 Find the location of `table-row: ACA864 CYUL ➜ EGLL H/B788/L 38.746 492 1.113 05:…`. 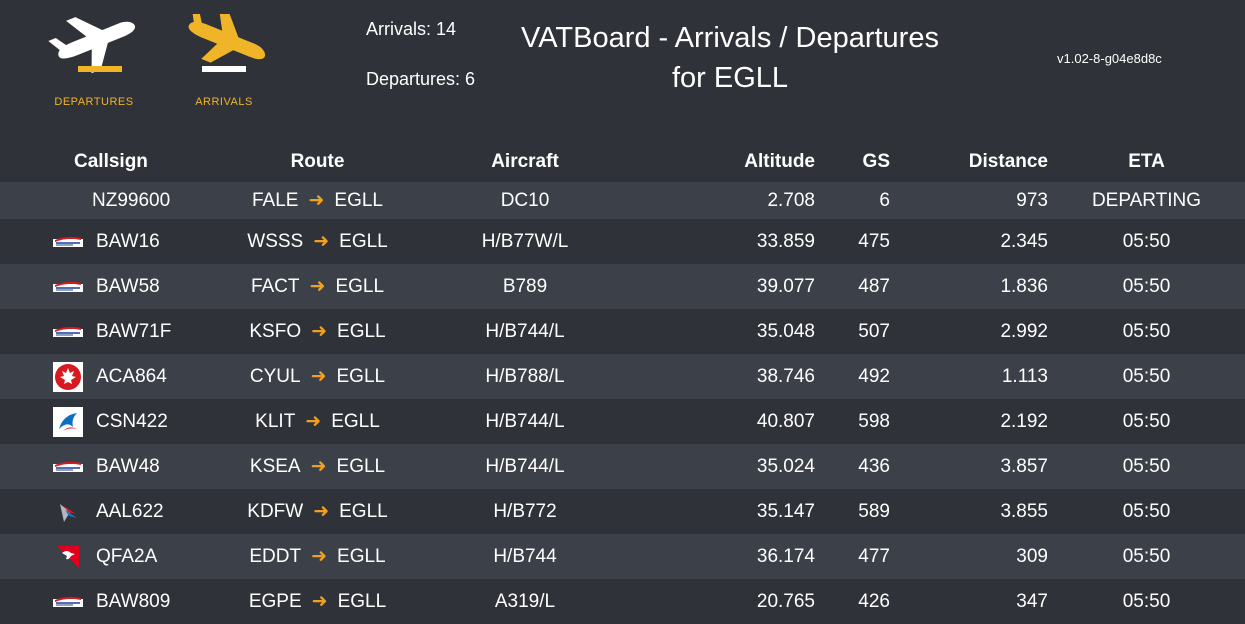

table-row: ACA864 CYUL ➜ EGLL H/B788/L 38.746 492 1.113 05:… is located at coordinates (622, 376).